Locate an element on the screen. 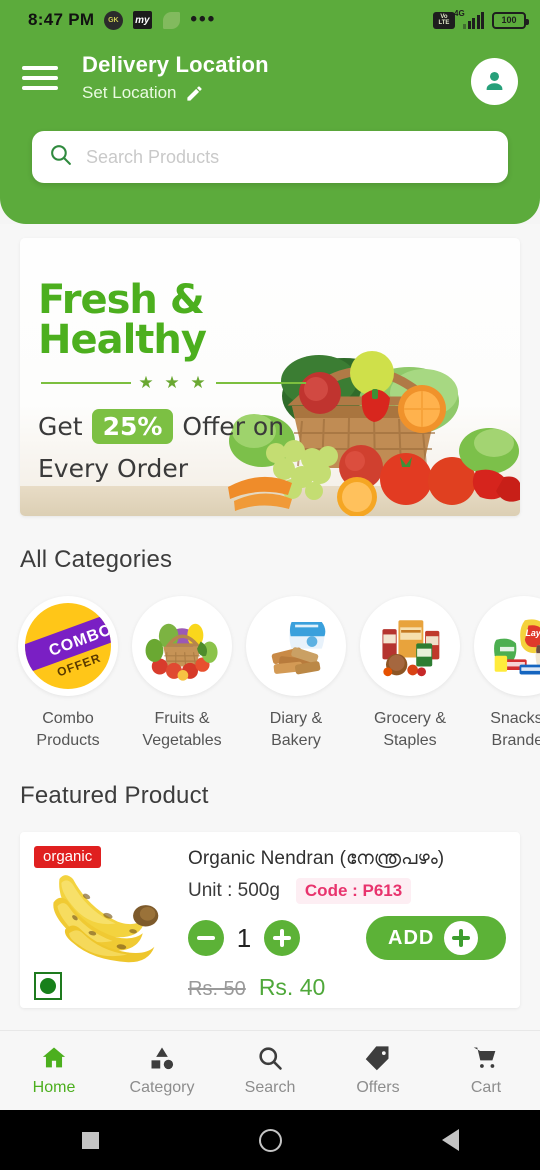 This screenshot has height=1170, width=540. nav-item-category: Category is located at coordinates (162, 1070).